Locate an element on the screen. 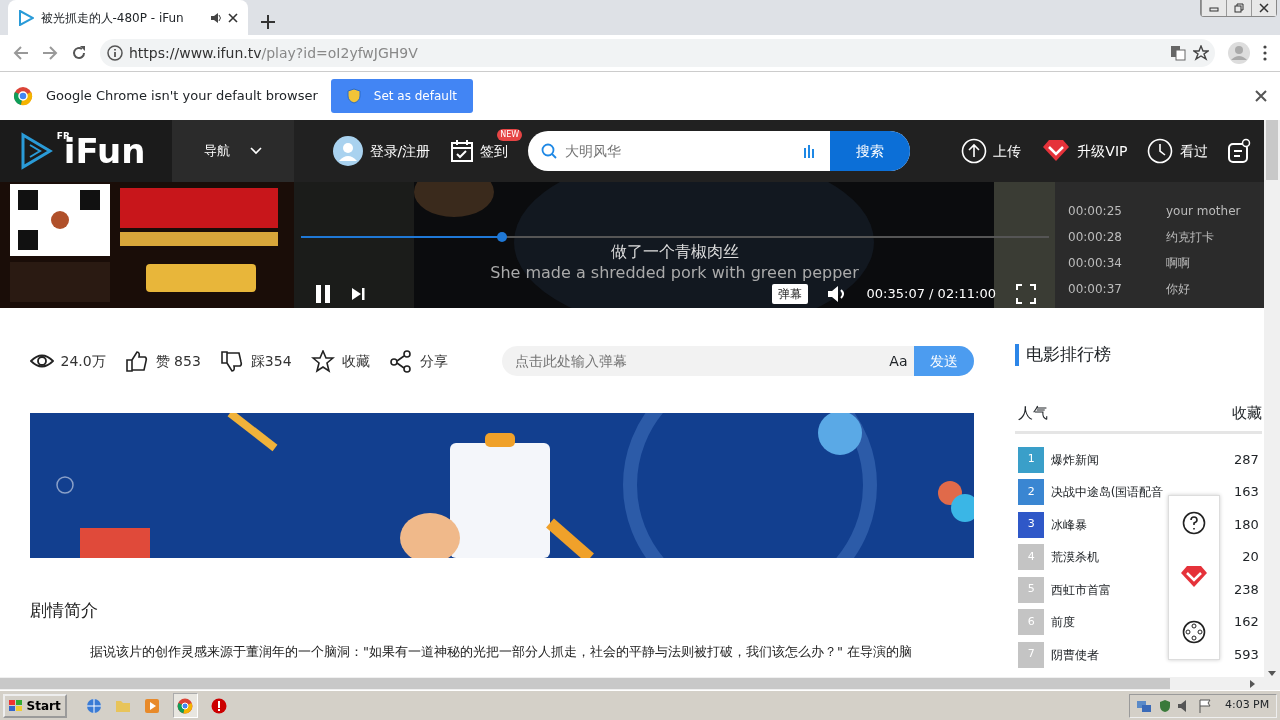 The image size is (1280, 720). forward-icon is located at coordinates (50, 53).